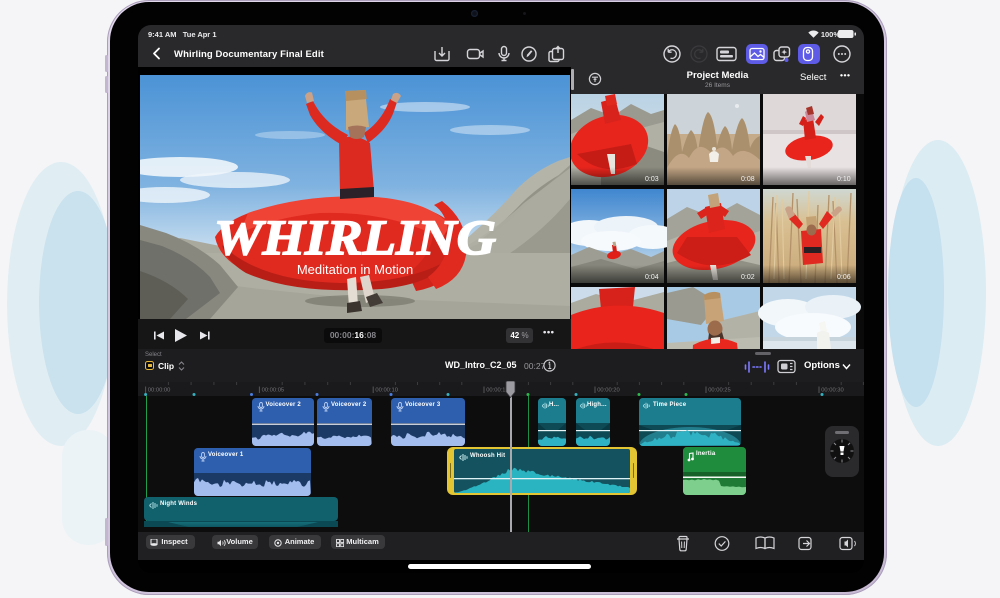  I want to click on svg-text: 00:00:25, so click(719, 391).